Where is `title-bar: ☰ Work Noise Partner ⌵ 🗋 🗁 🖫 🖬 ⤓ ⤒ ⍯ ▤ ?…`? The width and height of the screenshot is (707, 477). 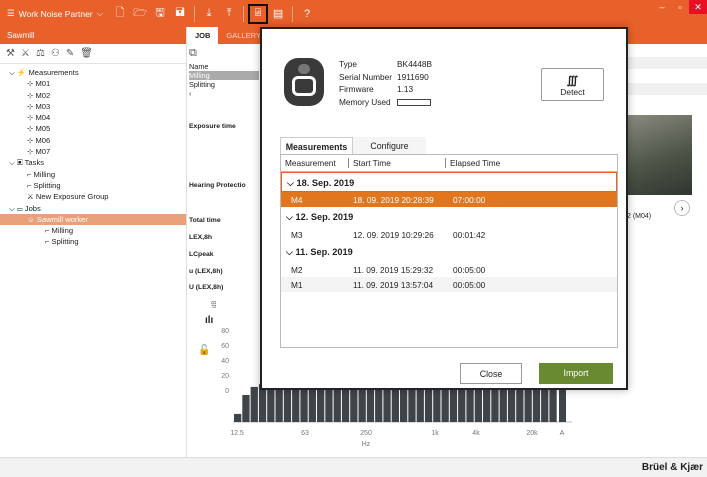
title-bar: ☰ Work Noise Partner ⌵ 🗋 🗁 🖫 🖬 ⤓ ⤒ ⍯ ▤ ?… is located at coordinates (353, 13).